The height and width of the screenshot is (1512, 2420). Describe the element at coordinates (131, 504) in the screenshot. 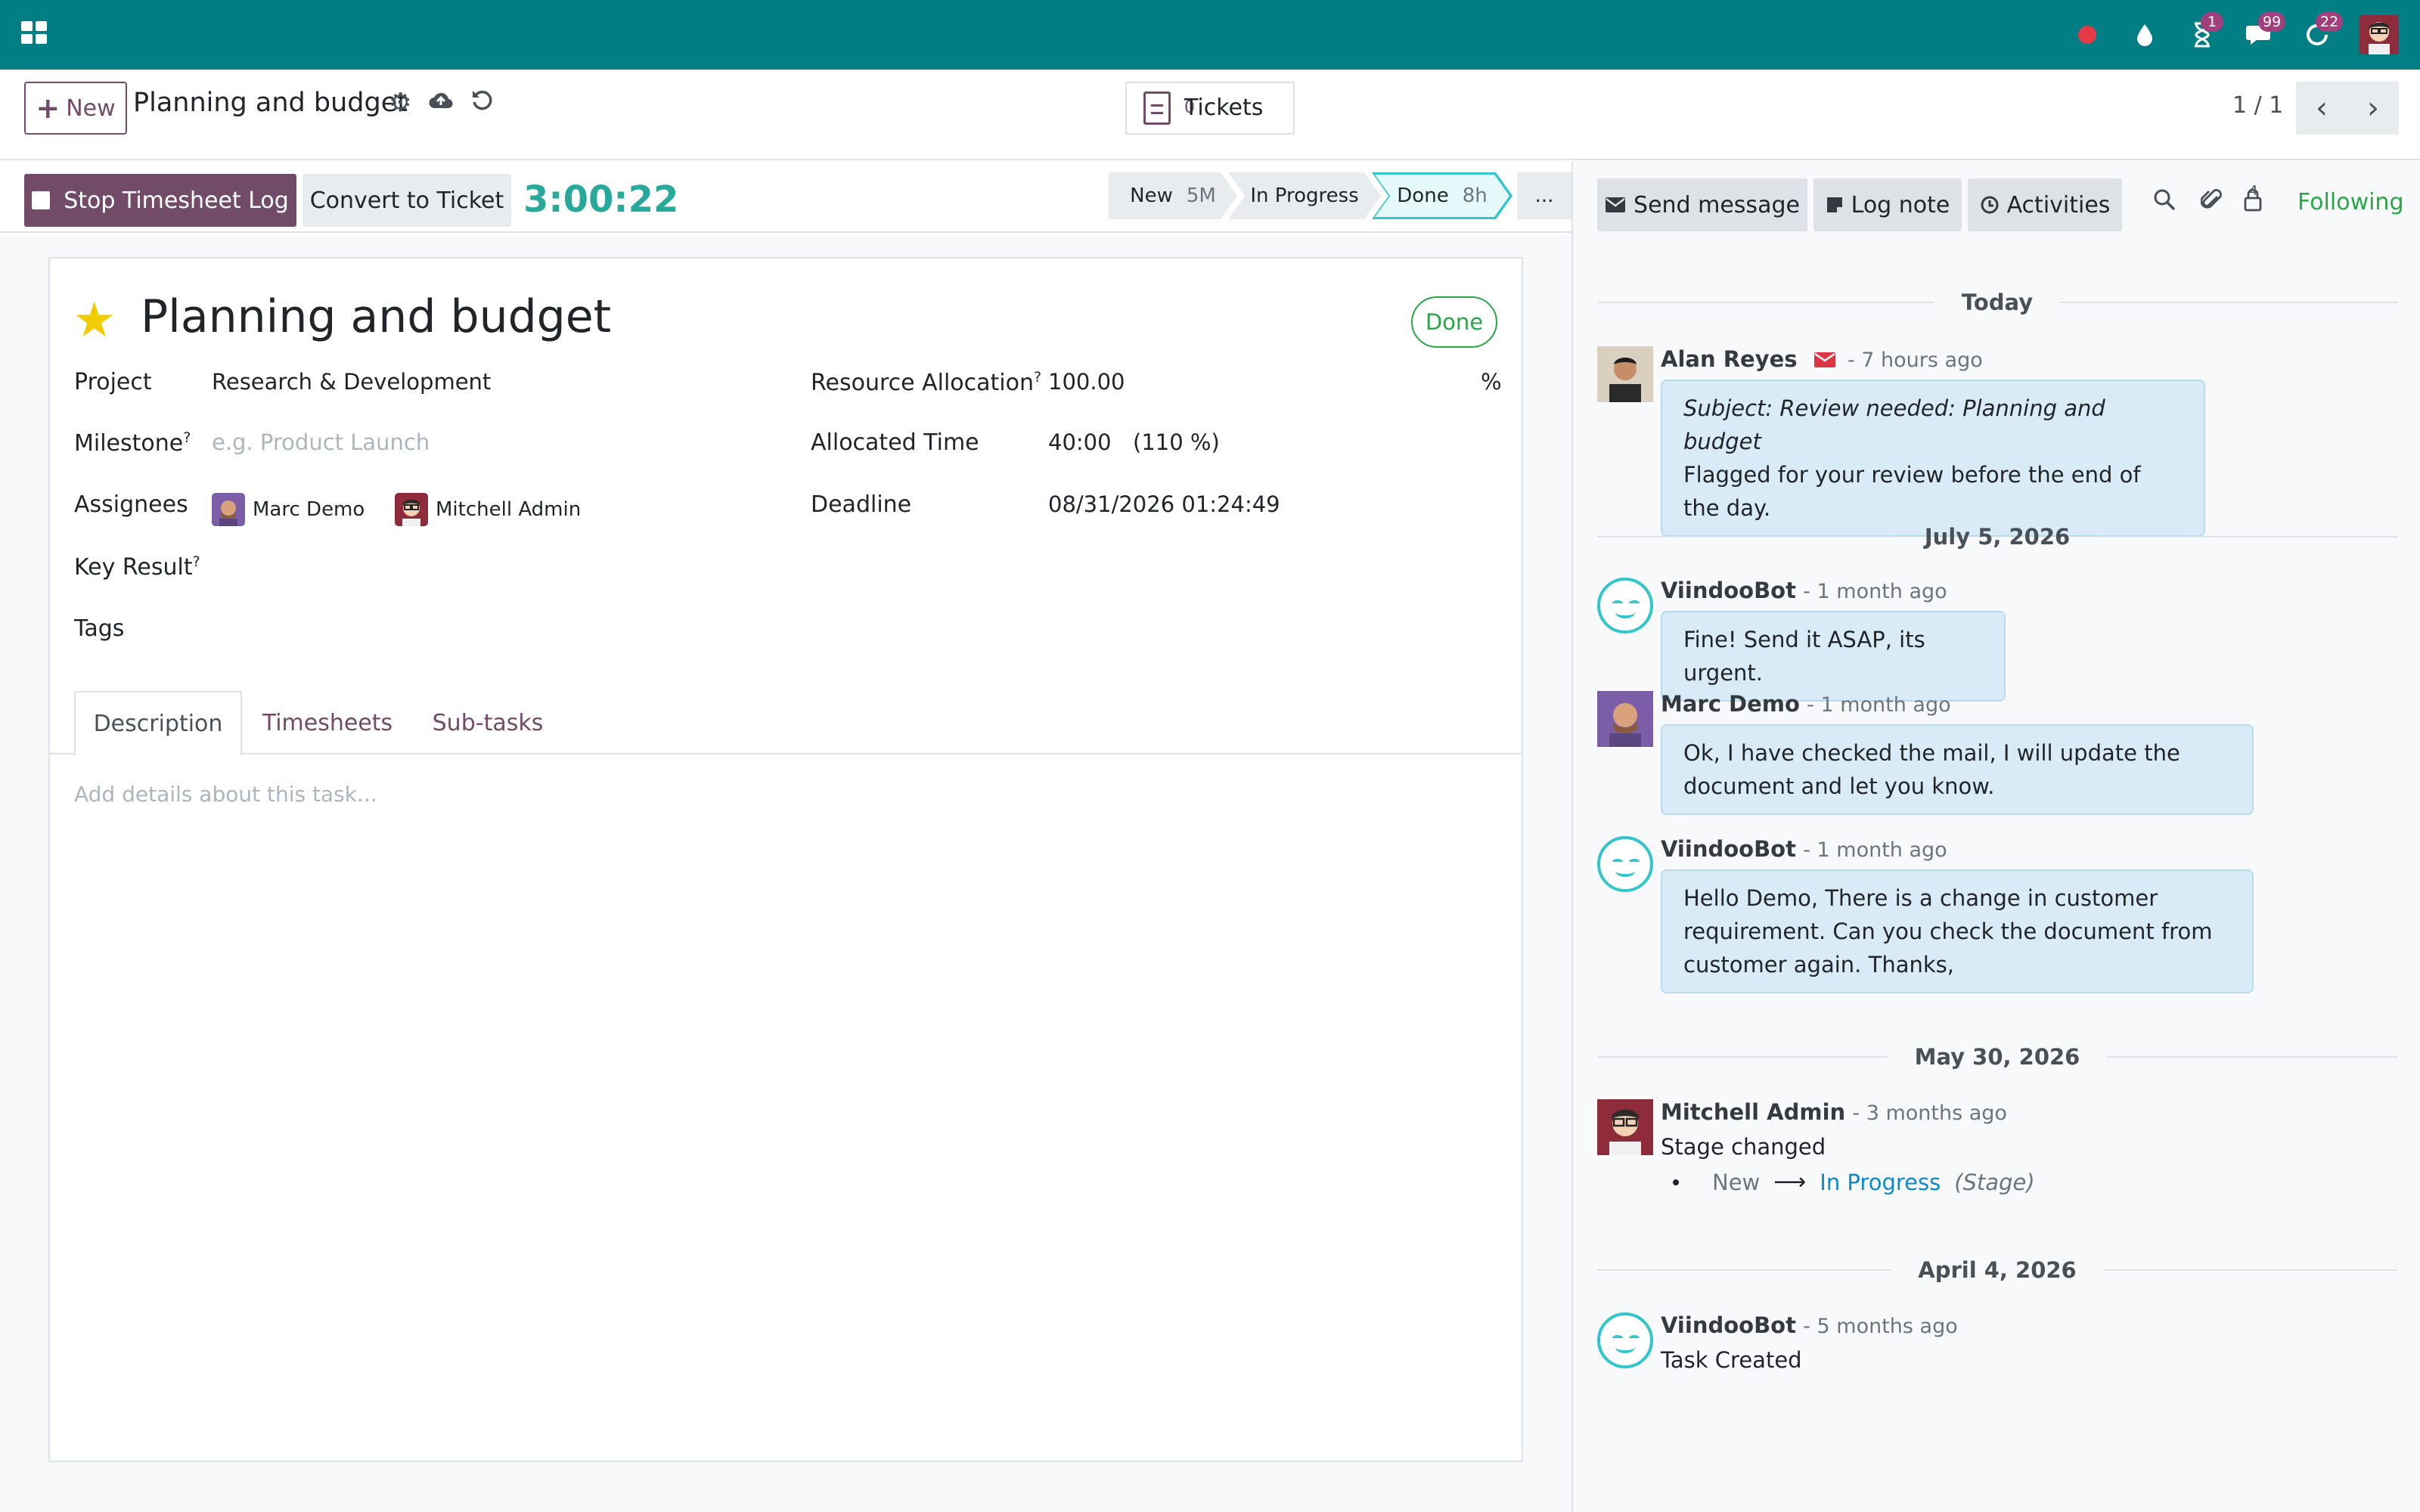

I see `assignees-label: Assignees` at that location.